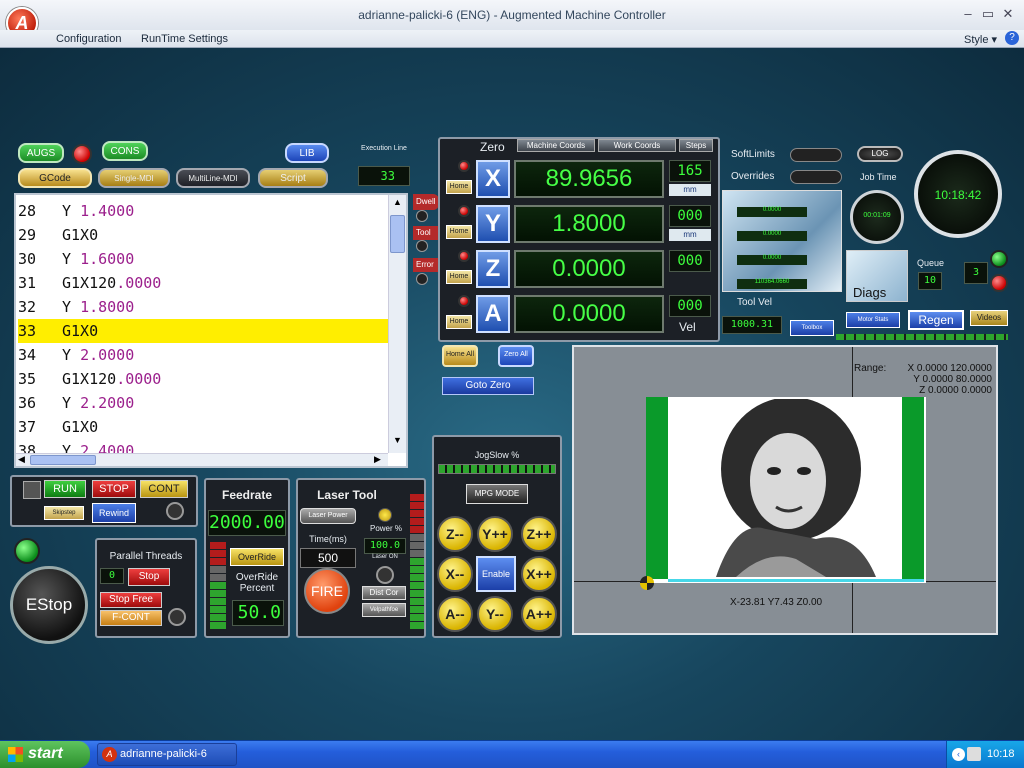 The width and height of the screenshot is (1024, 768). I want to click on f-cont-button: F-CONT, so click(131, 618).